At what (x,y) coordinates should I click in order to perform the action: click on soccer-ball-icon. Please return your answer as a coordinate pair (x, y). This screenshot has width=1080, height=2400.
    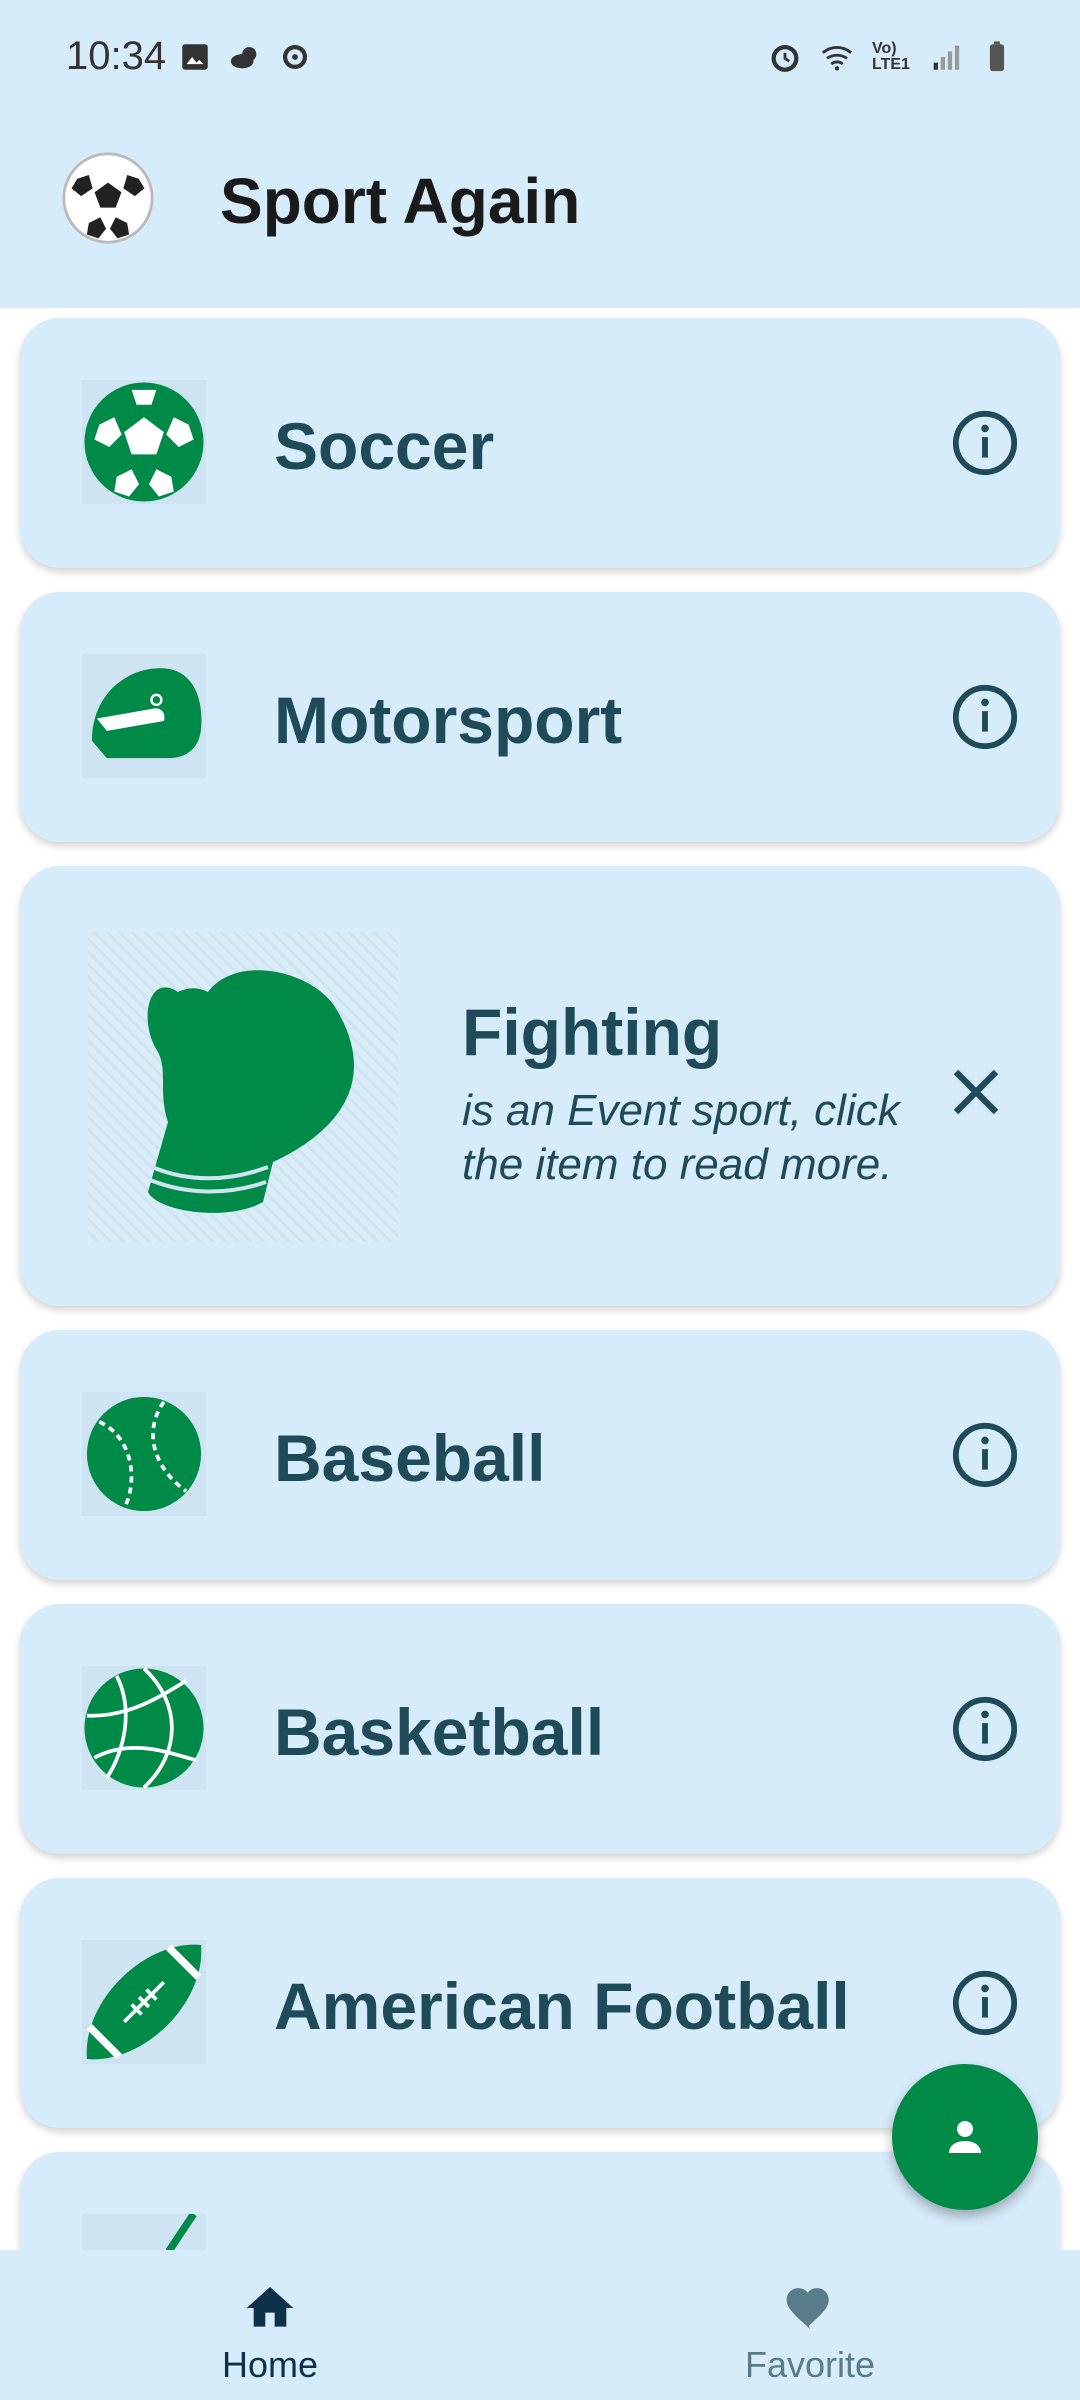
    Looking at the image, I should click on (144, 442).